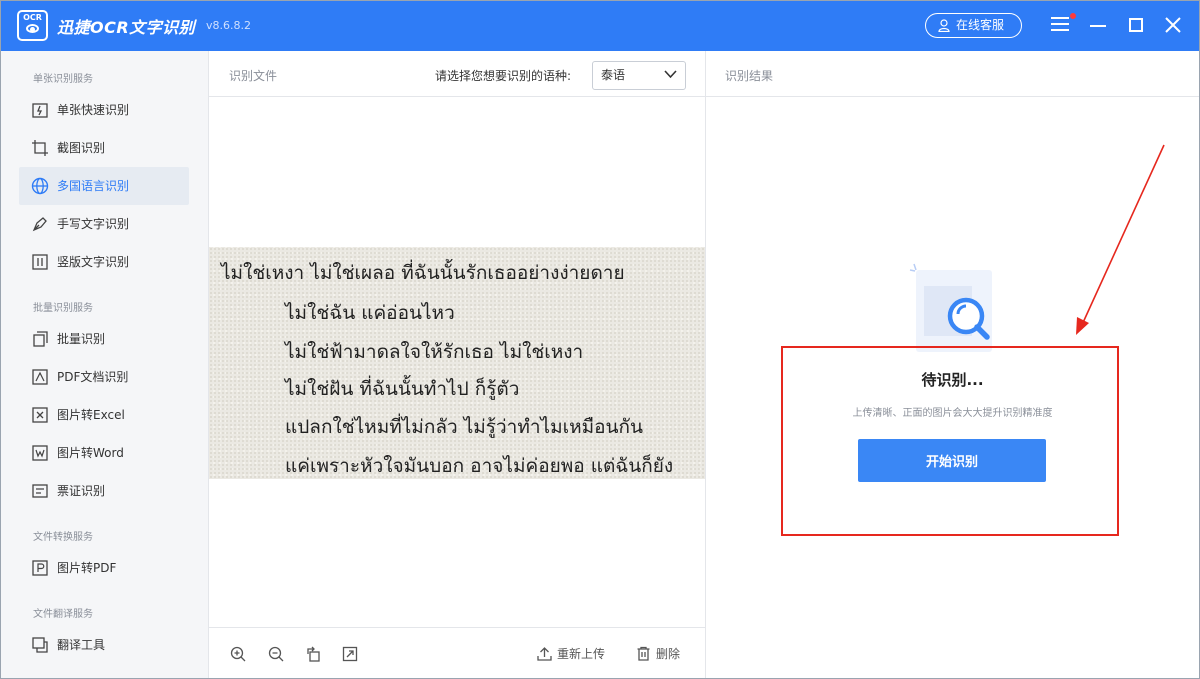 The height and width of the screenshot is (679, 1200). I want to click on sidebar-item-label: 手写文字识别, so click(93, 224).